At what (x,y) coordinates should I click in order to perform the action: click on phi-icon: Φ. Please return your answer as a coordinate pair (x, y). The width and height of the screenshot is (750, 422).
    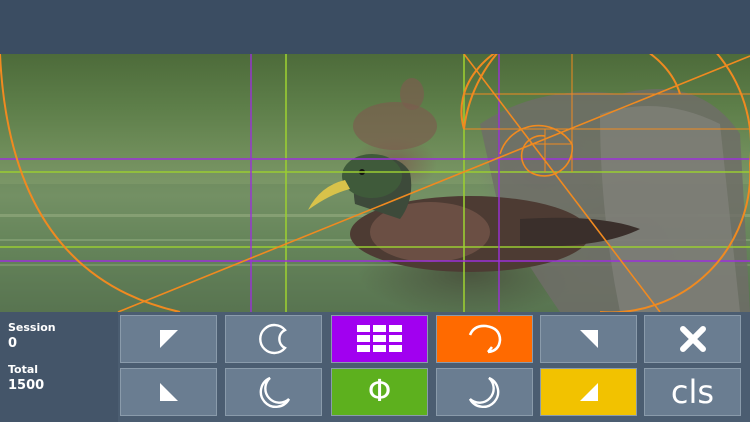
    Looking at the image, I should click on (379, 391).